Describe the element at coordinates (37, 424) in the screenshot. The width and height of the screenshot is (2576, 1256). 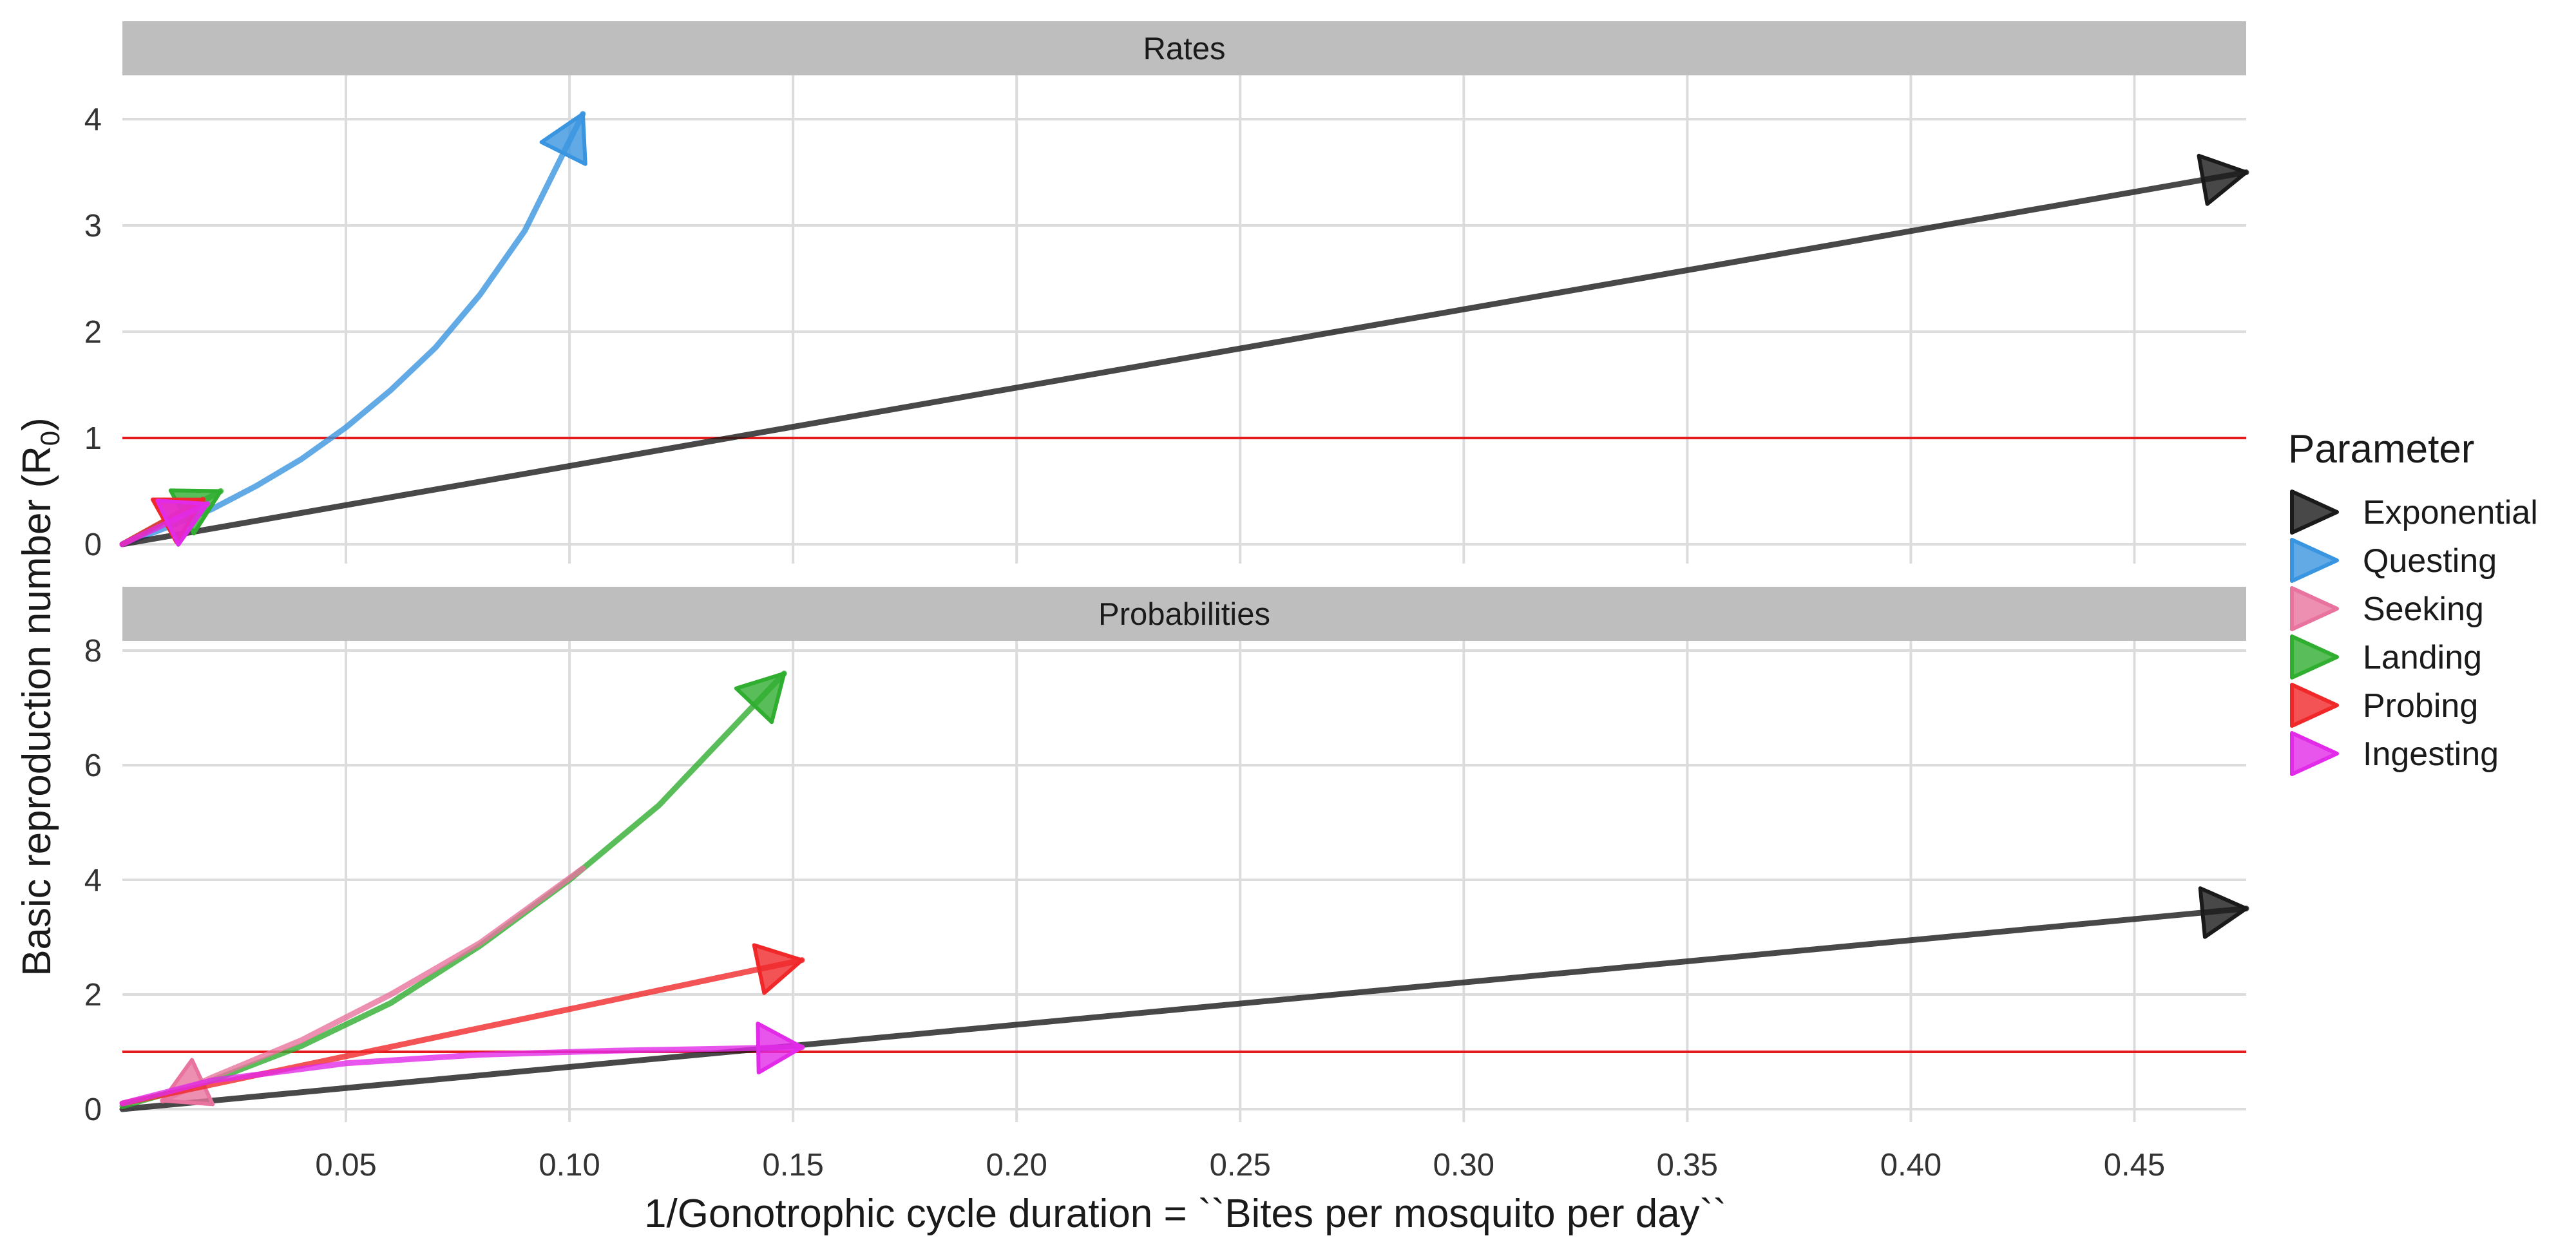
I see `y-axis-title-close: )` at that location.